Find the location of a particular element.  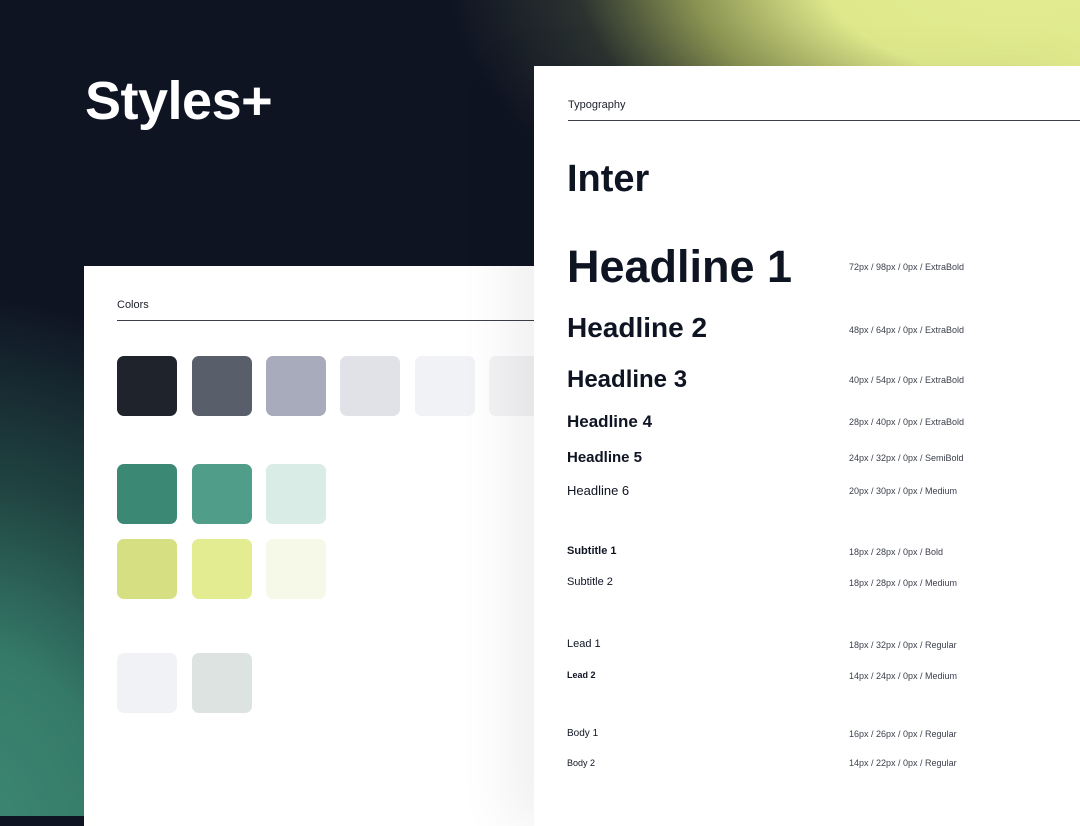

style-headline-2: Headline 2 is located at coordinates (637, 327).